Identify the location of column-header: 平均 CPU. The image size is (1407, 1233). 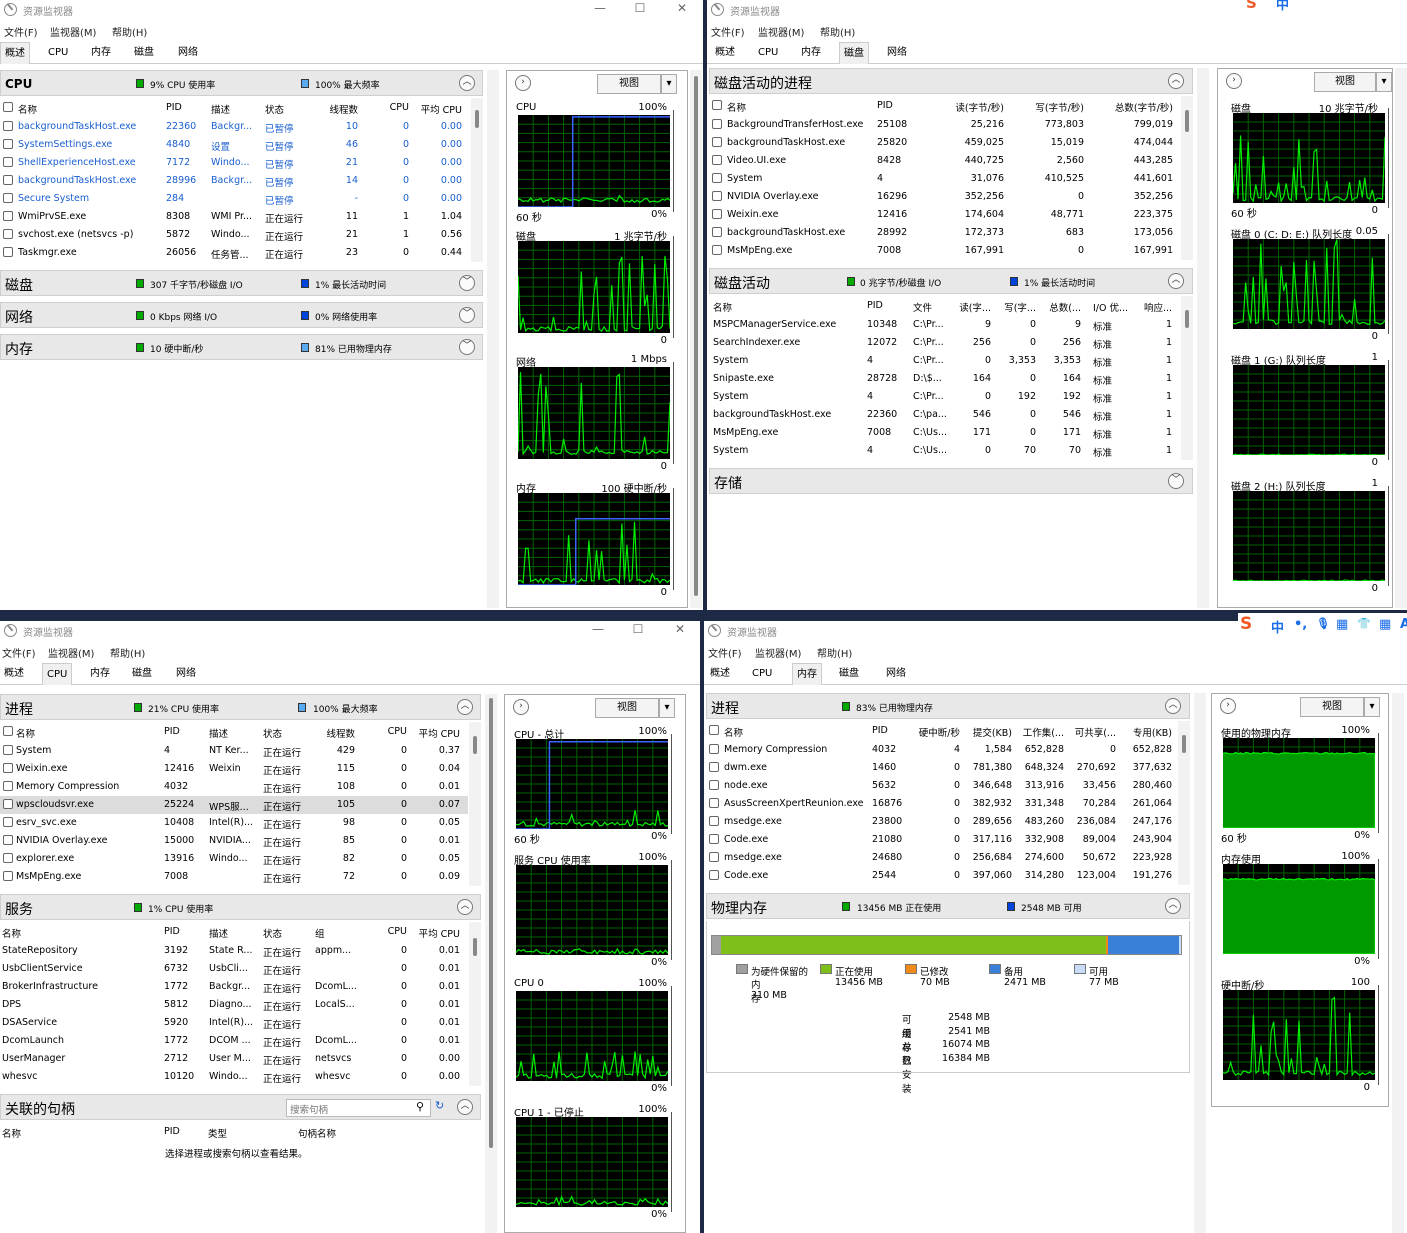
(441, 109).